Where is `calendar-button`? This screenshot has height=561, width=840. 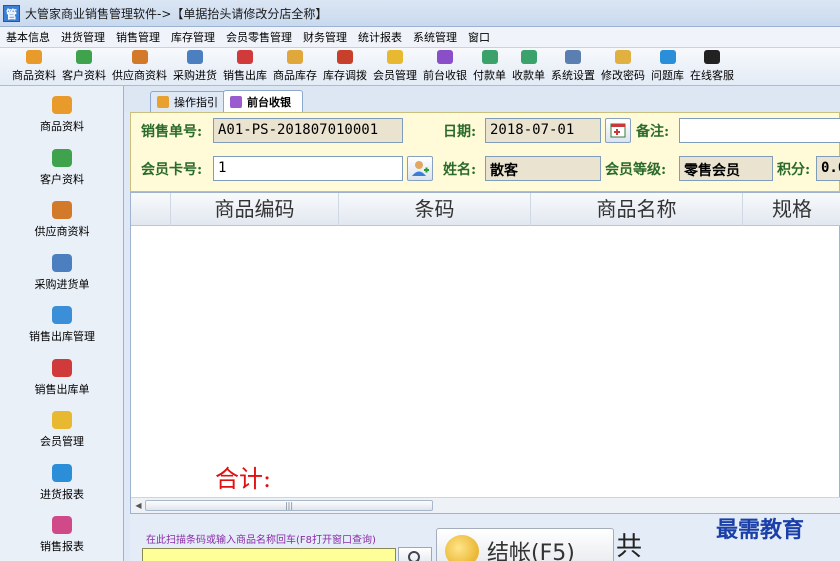
calendar-button is located at coordinates (618, 130).